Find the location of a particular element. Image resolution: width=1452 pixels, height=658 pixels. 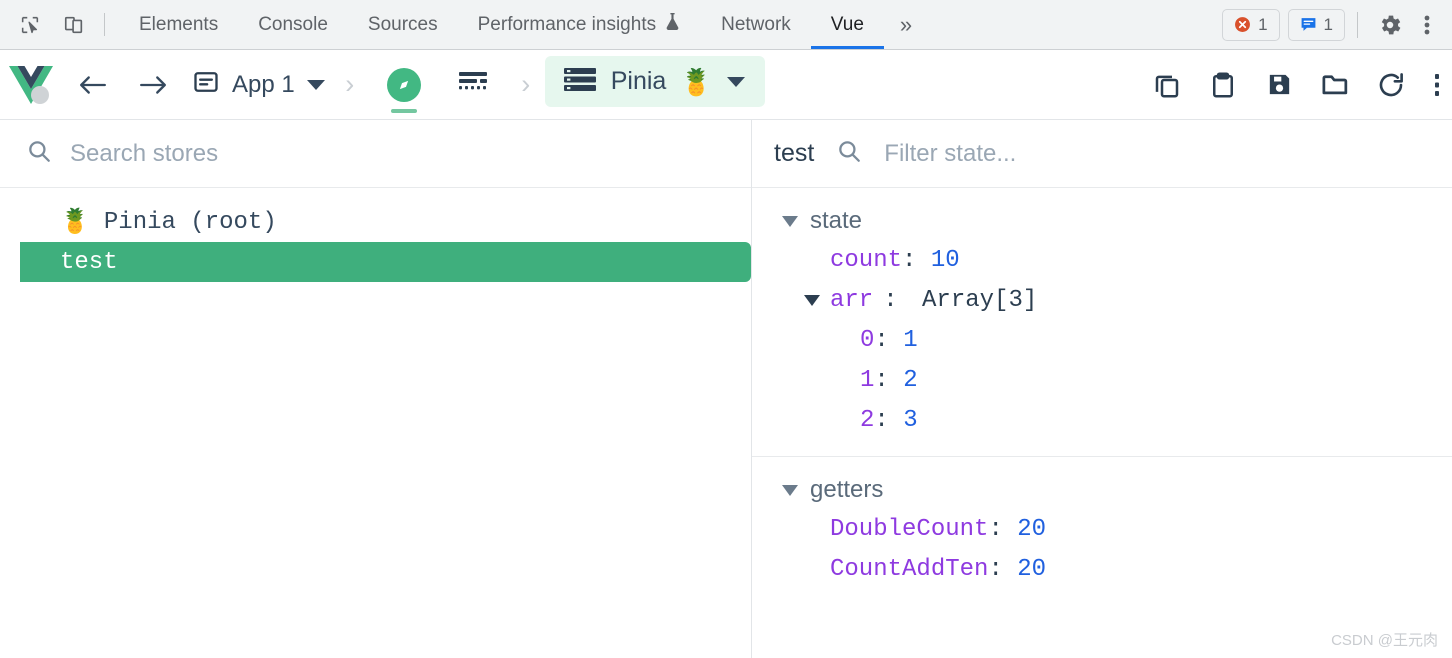

error-circle-icon is located at coordinates (1242, 24).